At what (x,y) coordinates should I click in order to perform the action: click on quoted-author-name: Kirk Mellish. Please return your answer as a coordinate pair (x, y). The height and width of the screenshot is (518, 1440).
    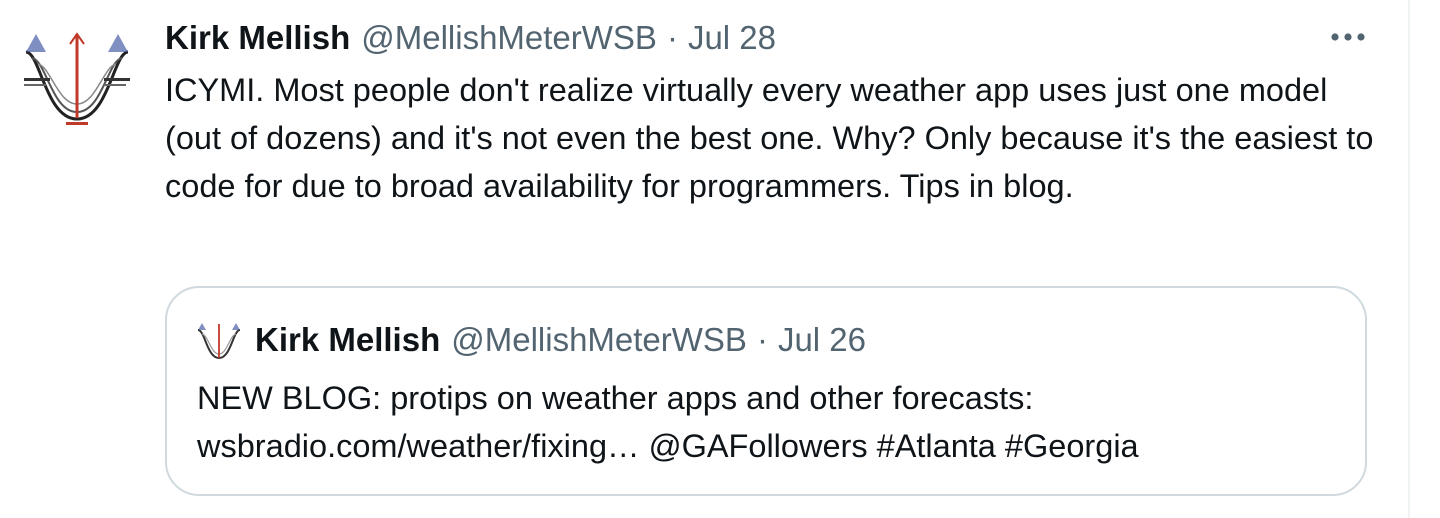
    Looking at the image, I should click on (347, 340).